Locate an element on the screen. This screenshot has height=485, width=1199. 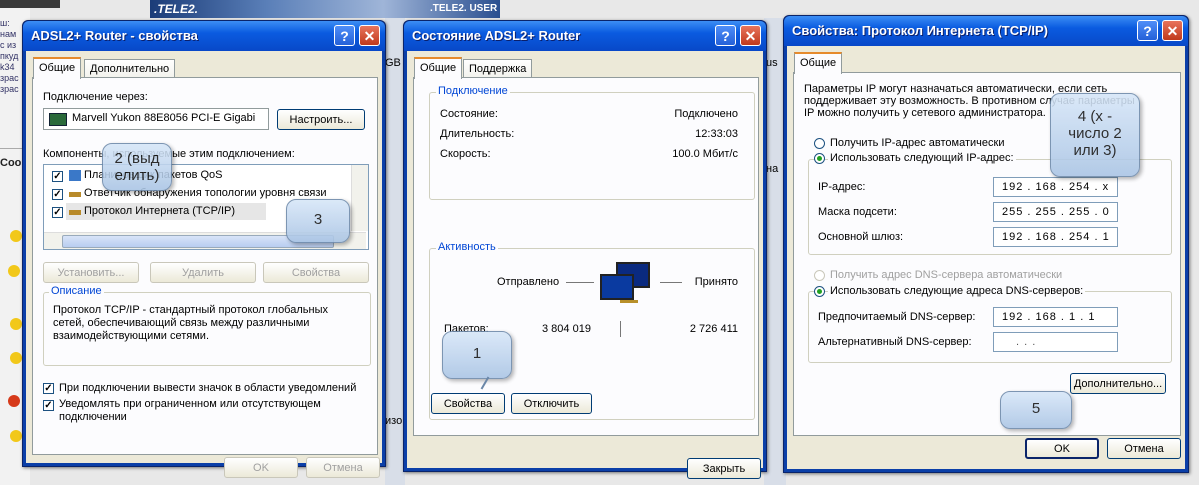
window-title: Свойства: Протокол Интернета (TCP/IP) is located at coordinates (920, 30).